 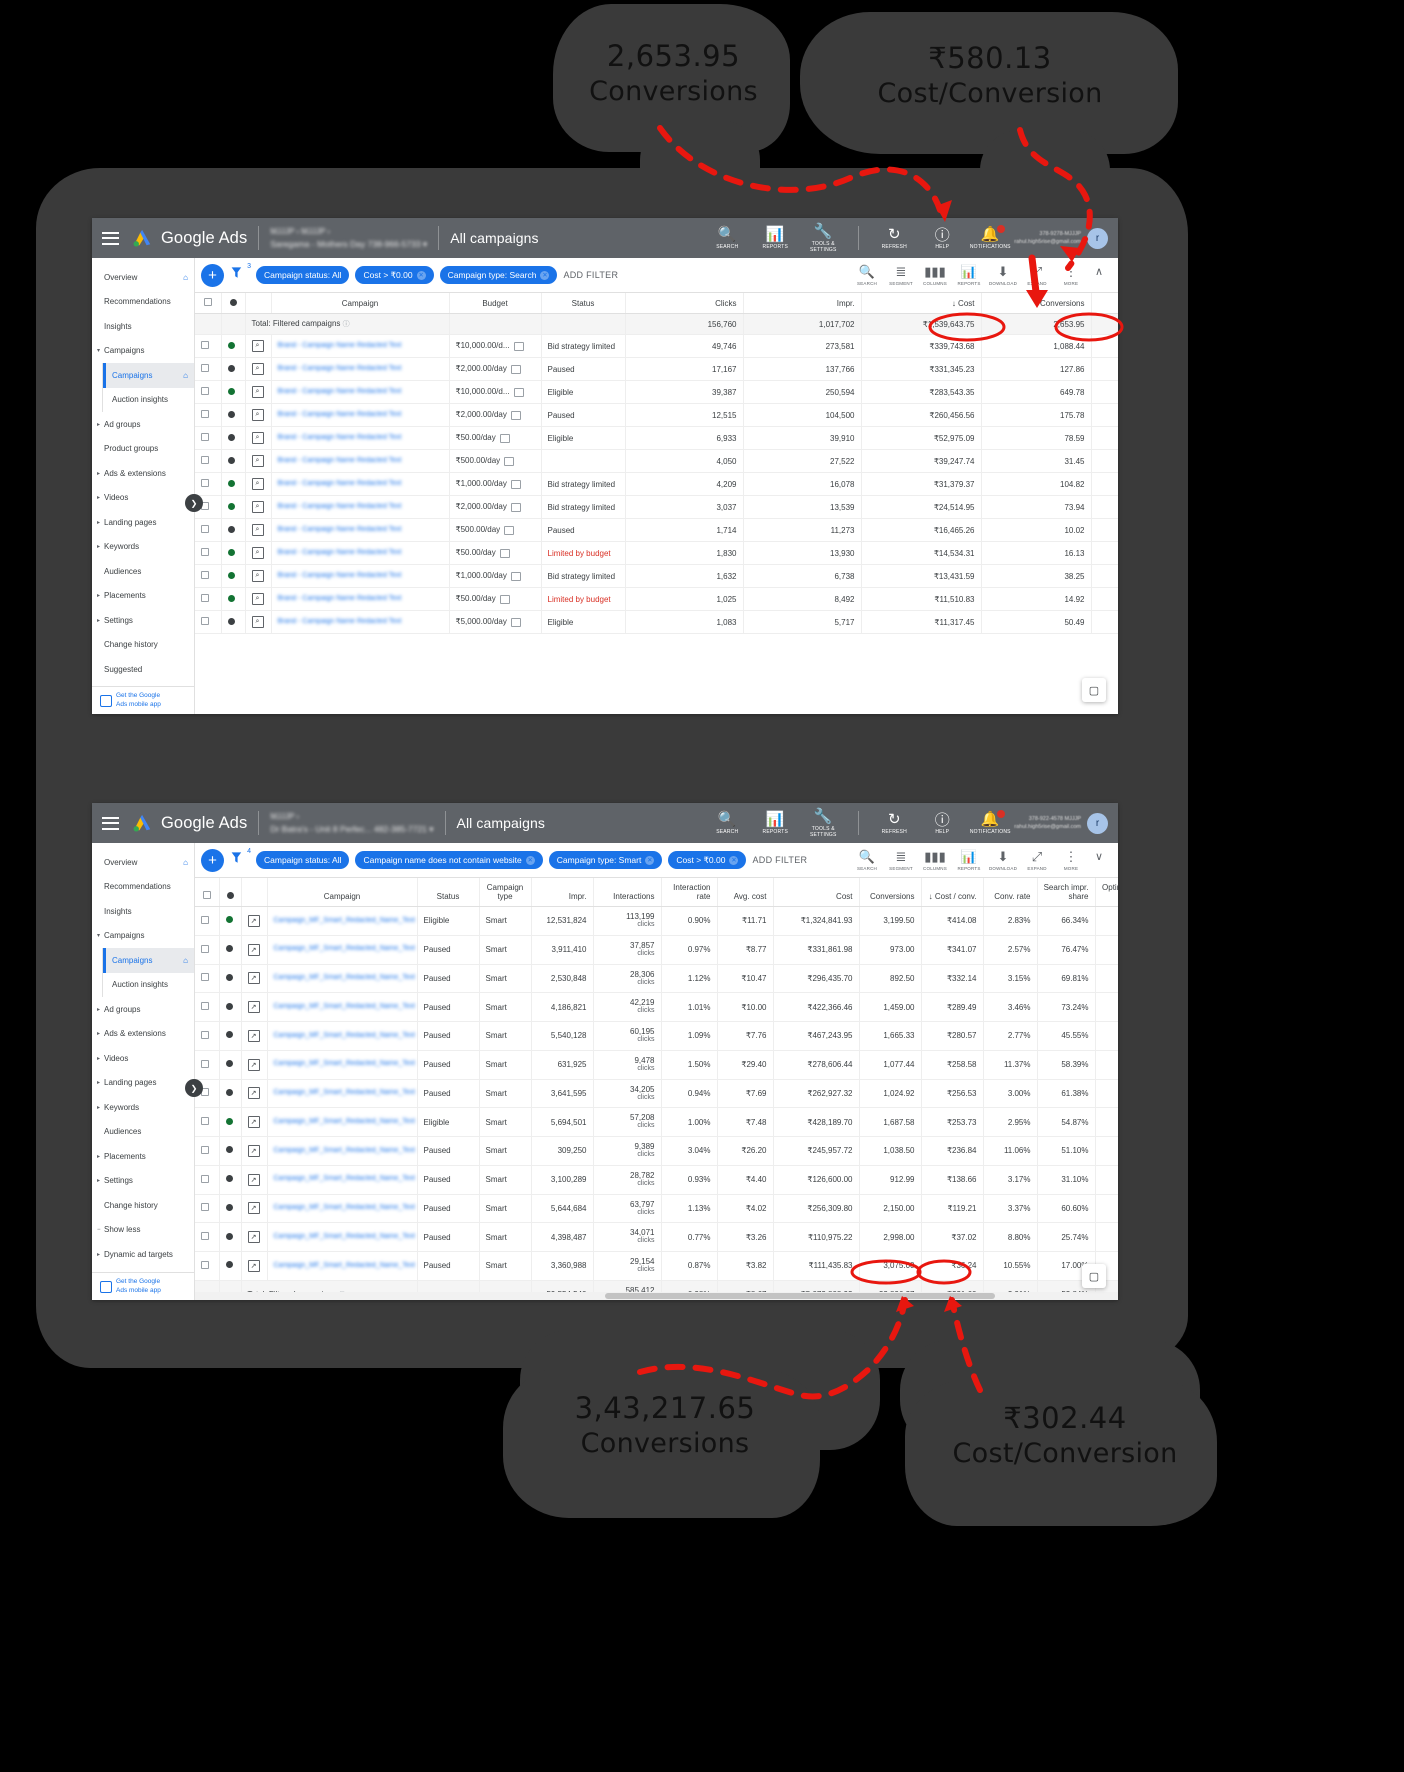 What do you see at coordinates (143, 1230) in the screenshot?
I see `sidebar-item-show-less: − Show less` at bounding box center [143, 1230].